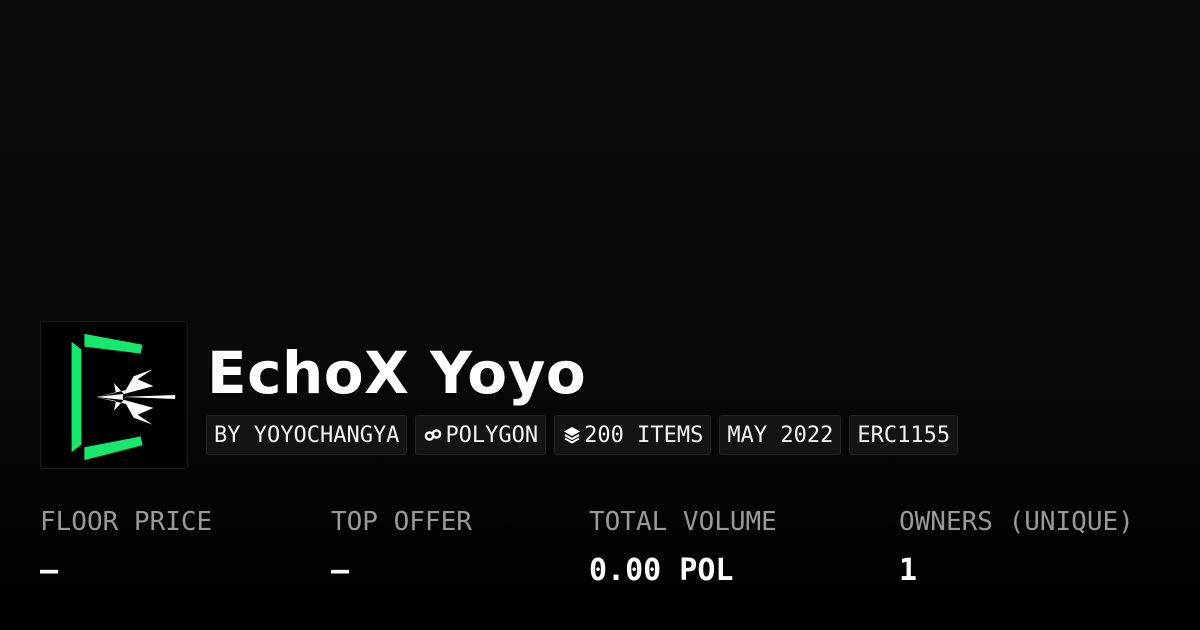 This screenshot has height=630, width=1200. I want to click on owners-label: OWNERS (UNIQUE), so click(1016, 522).